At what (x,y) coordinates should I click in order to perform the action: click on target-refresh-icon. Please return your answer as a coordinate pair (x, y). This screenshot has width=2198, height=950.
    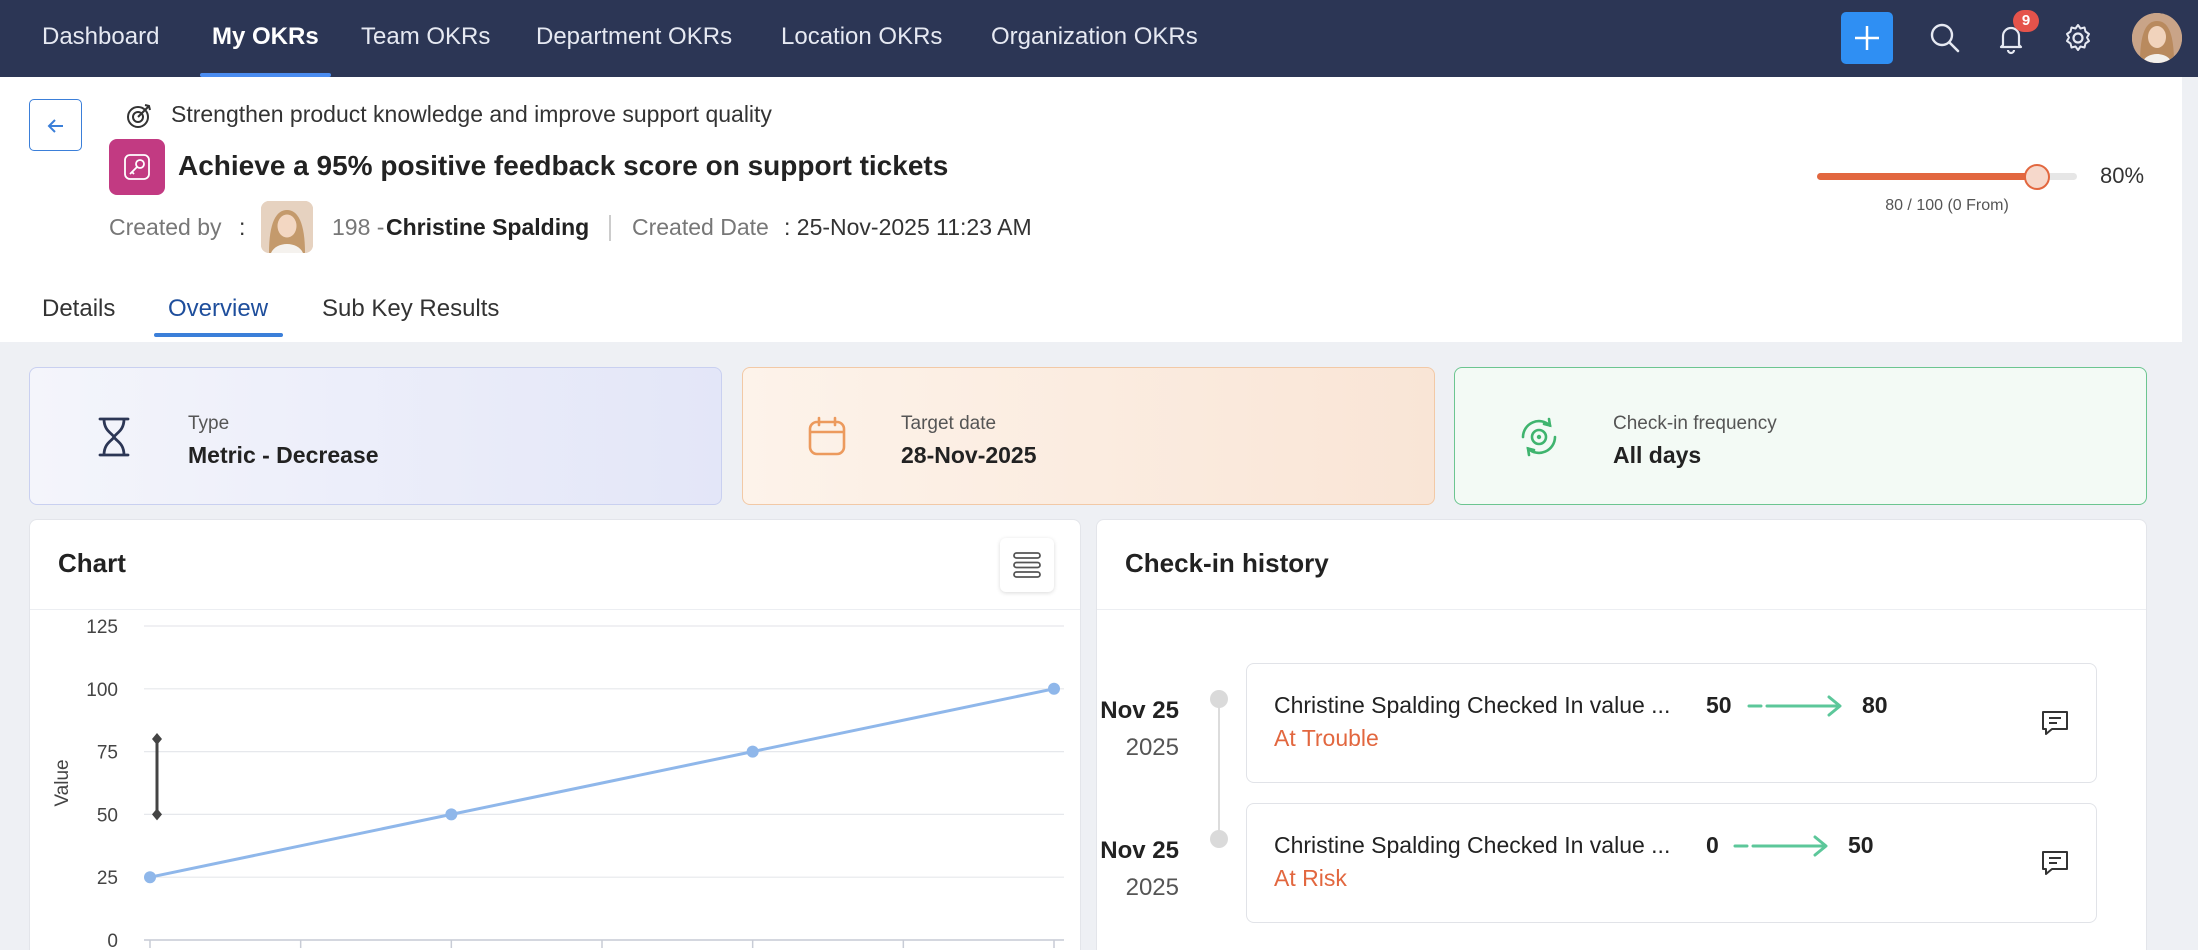
    Looking at the image, I should click on (1539, 437).